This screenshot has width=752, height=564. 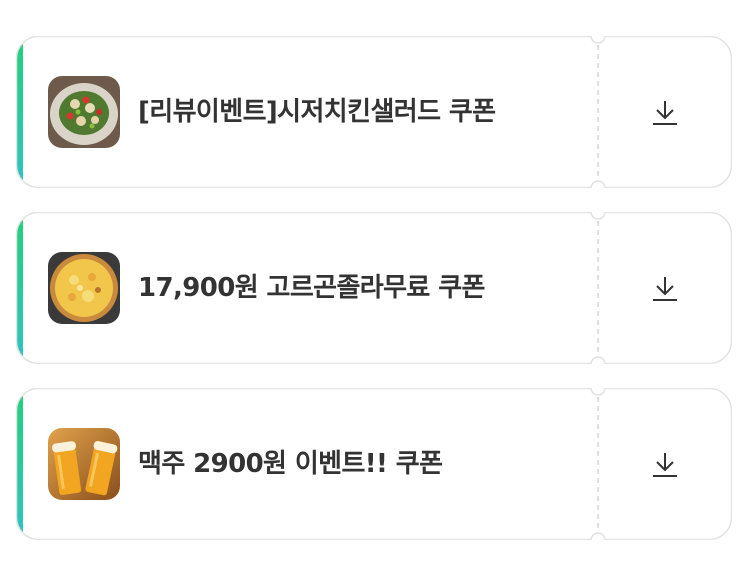 I want to click on gorgonzola-pizza-image, so click(x=84, y=288).